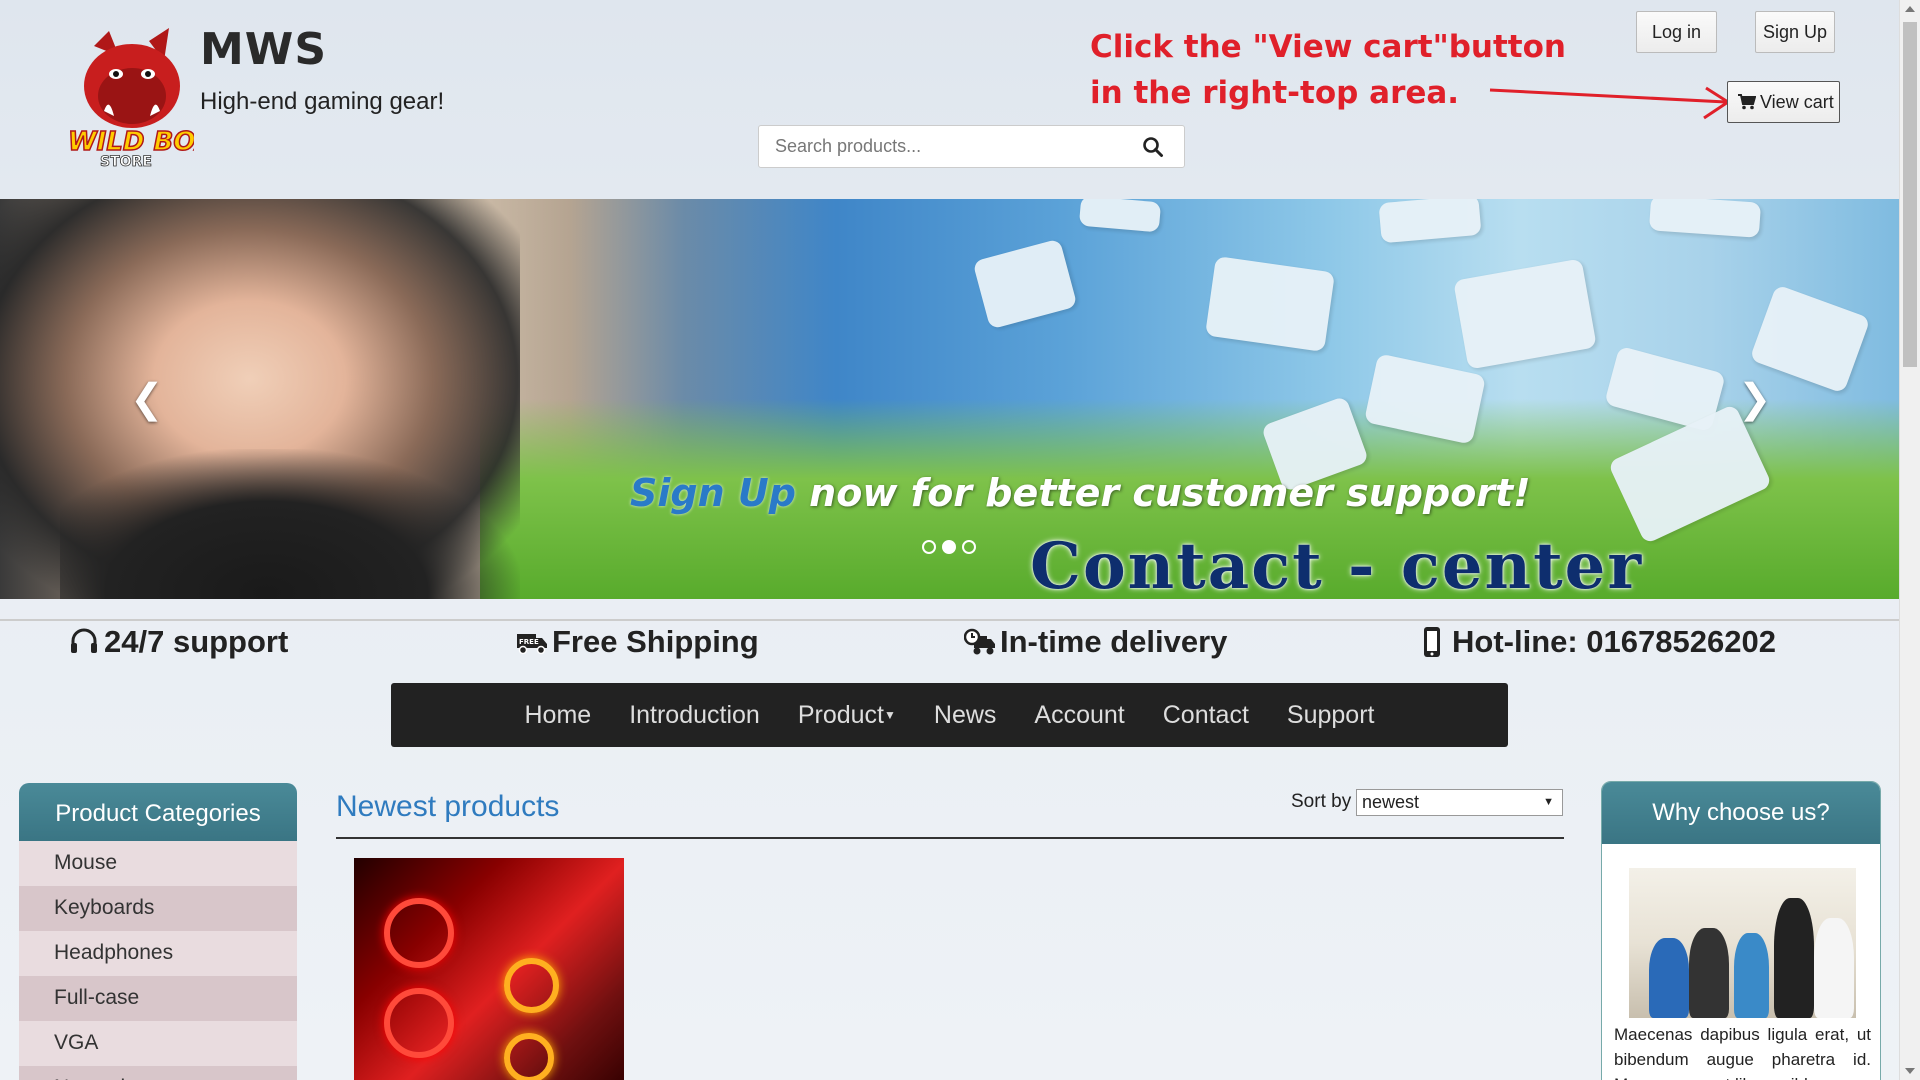 This screenshot has height=1080, width=1920. Describe the element at coordinates (1163, 493) in the screenshot. I see `caption-text: now for better customer support!` at that location.